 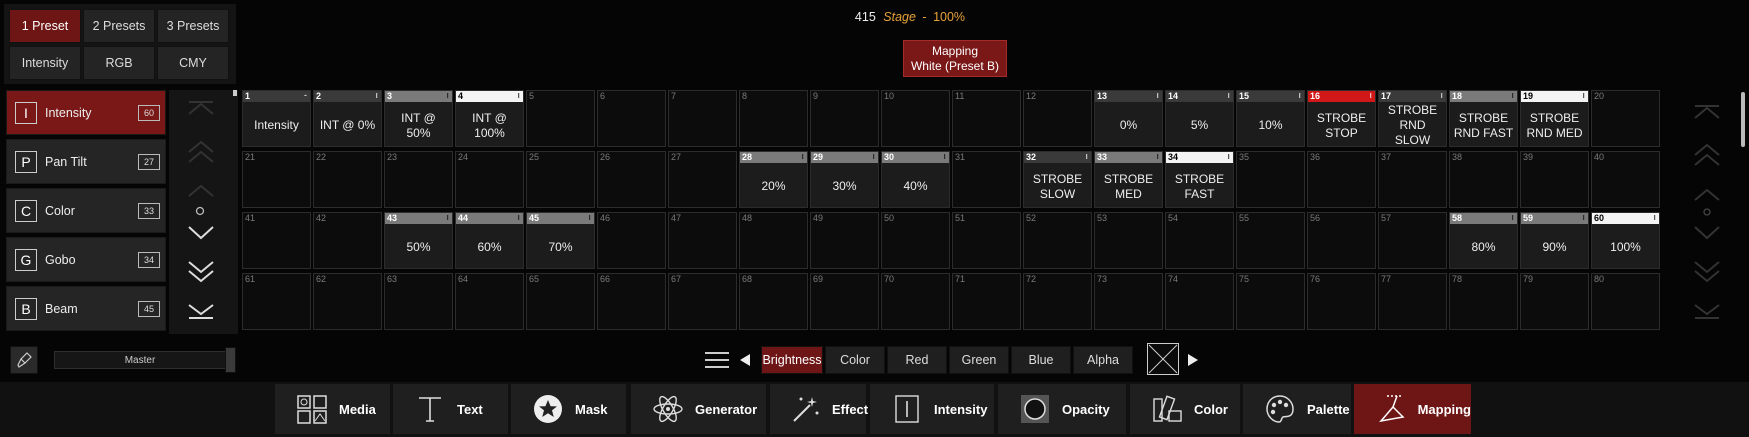 What do you see at coordinates (201, 191) in the screenshot?
I see `scroll-up-icon` at bounding box center [201, 191].